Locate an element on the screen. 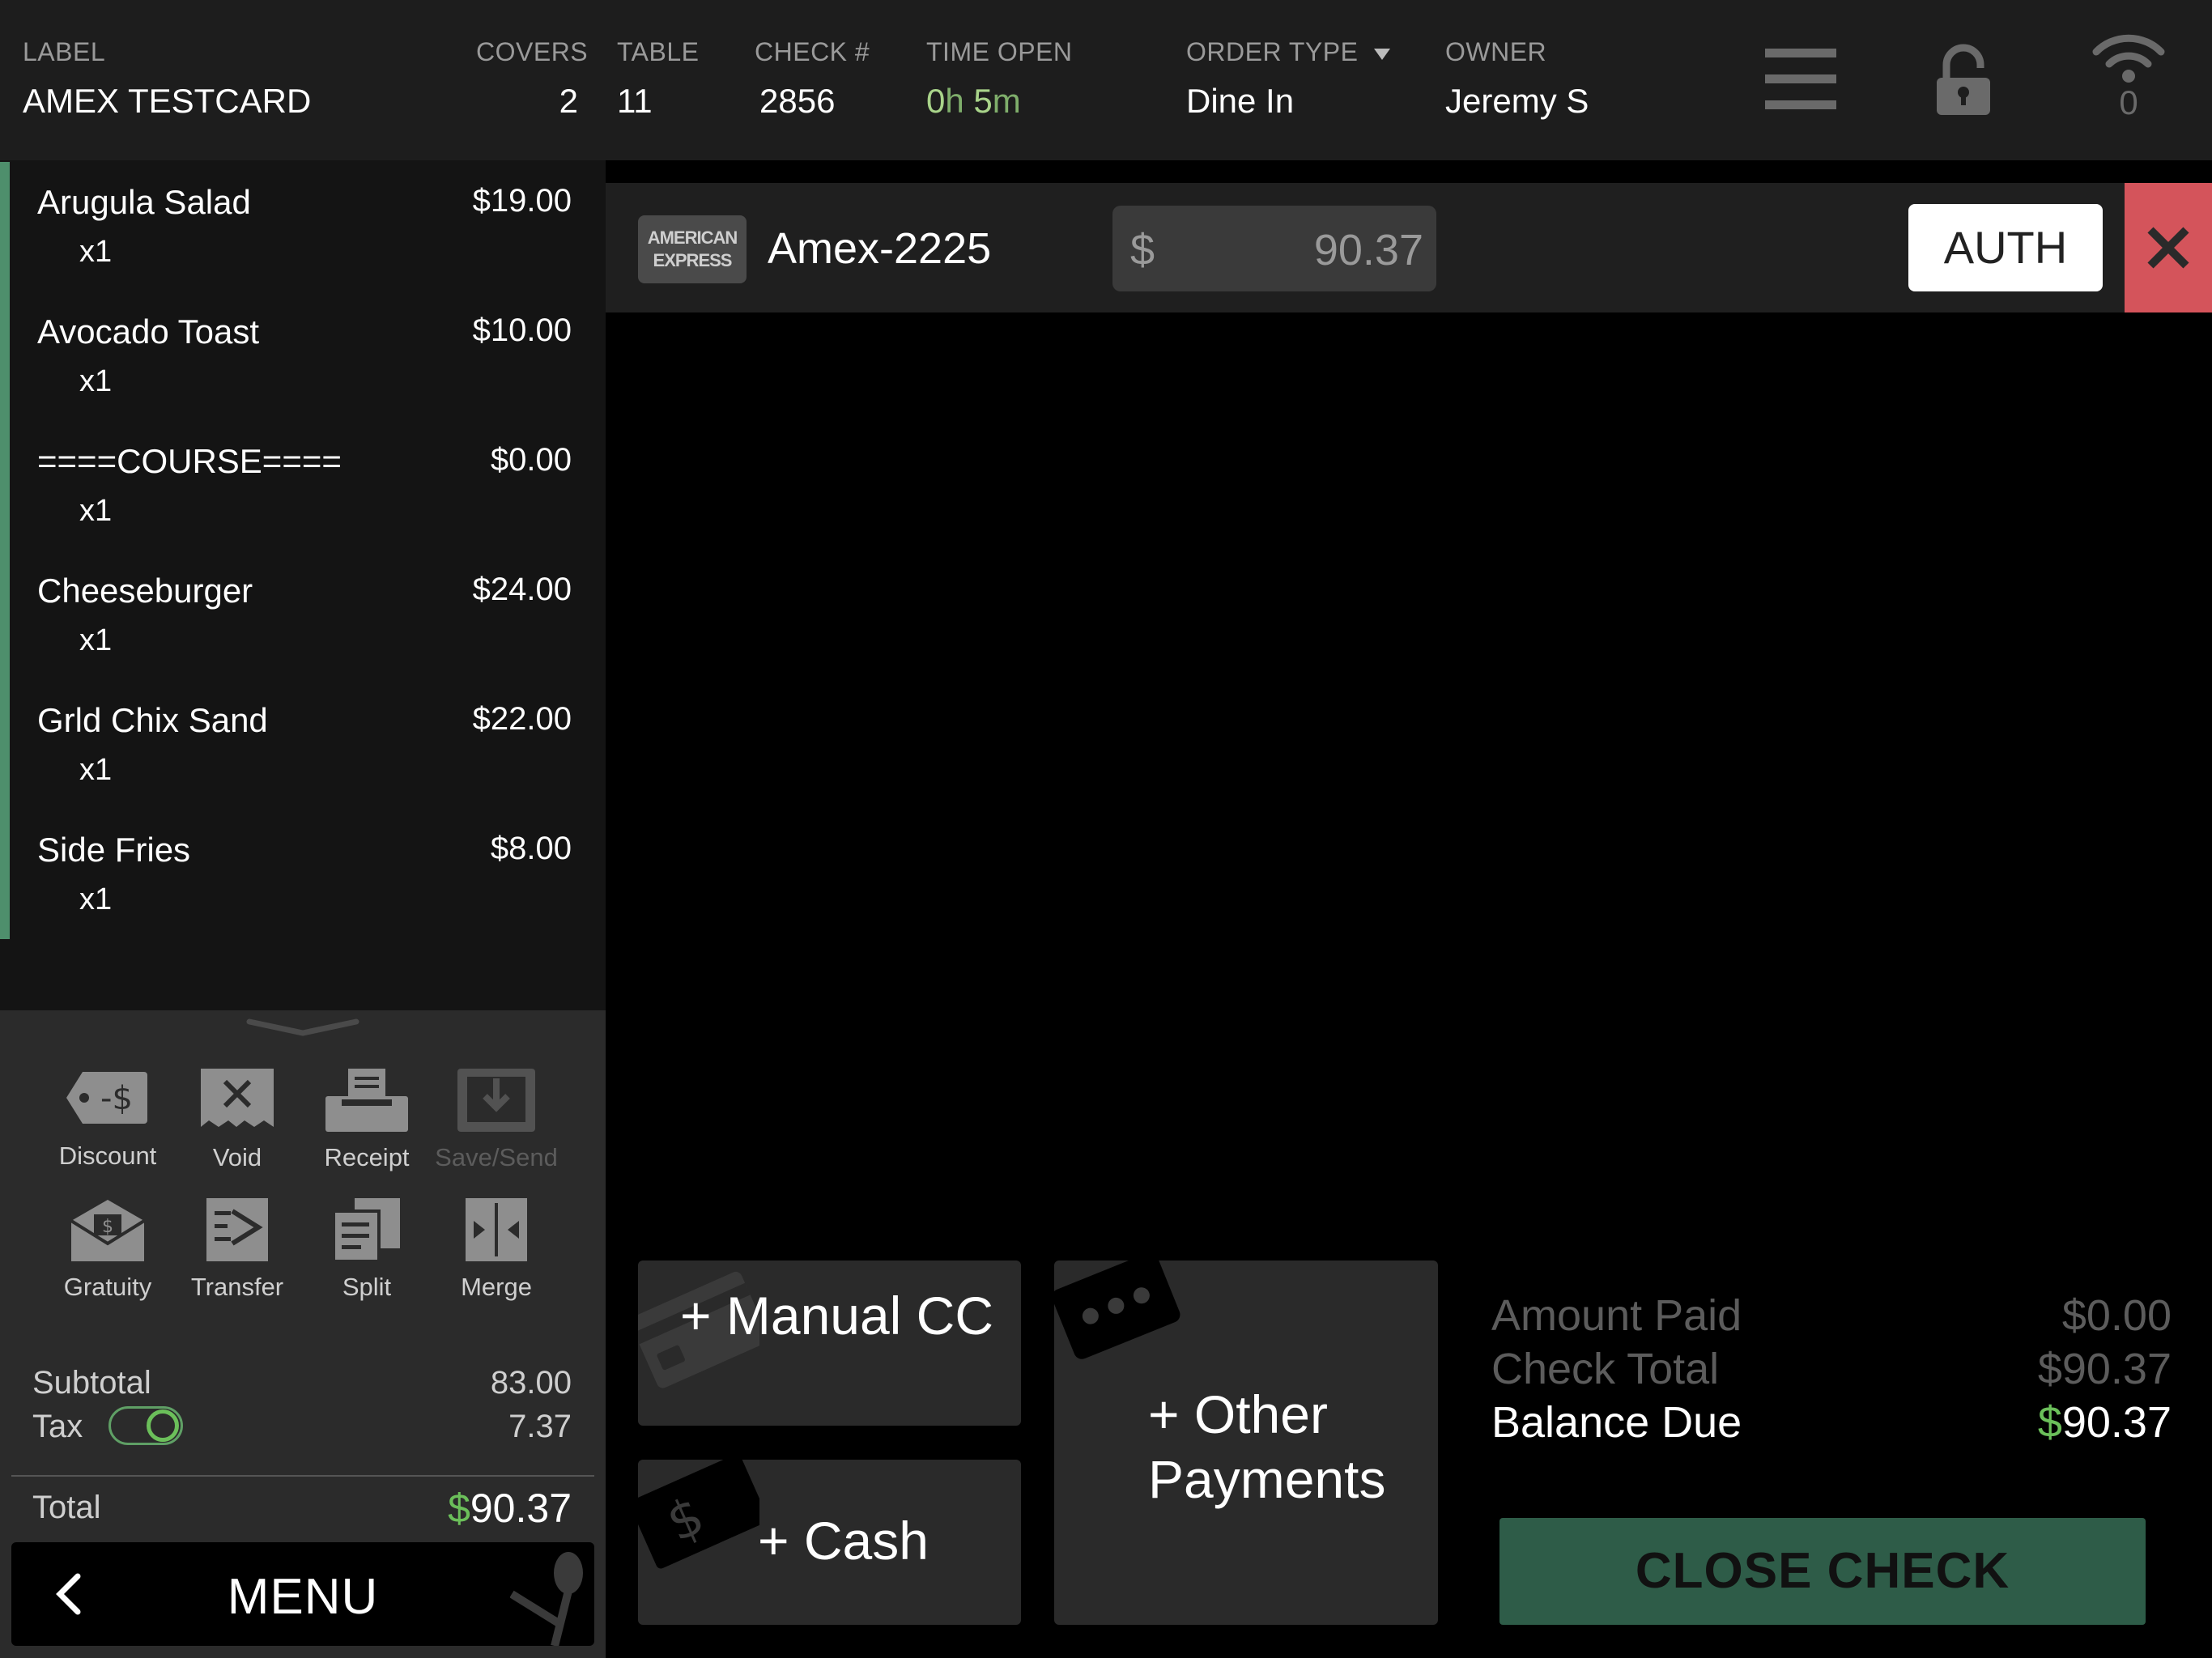 Image resolution: width=2212 pixels, height=1658 pixels. receipt-label: Receipt is located at coordinates (367, 1157).